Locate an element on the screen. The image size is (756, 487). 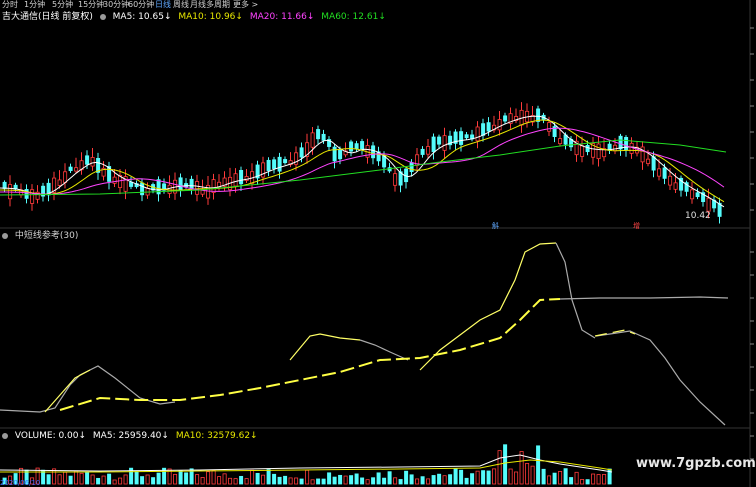
event-marker-2: 增 is located at coordinates (636, 226).